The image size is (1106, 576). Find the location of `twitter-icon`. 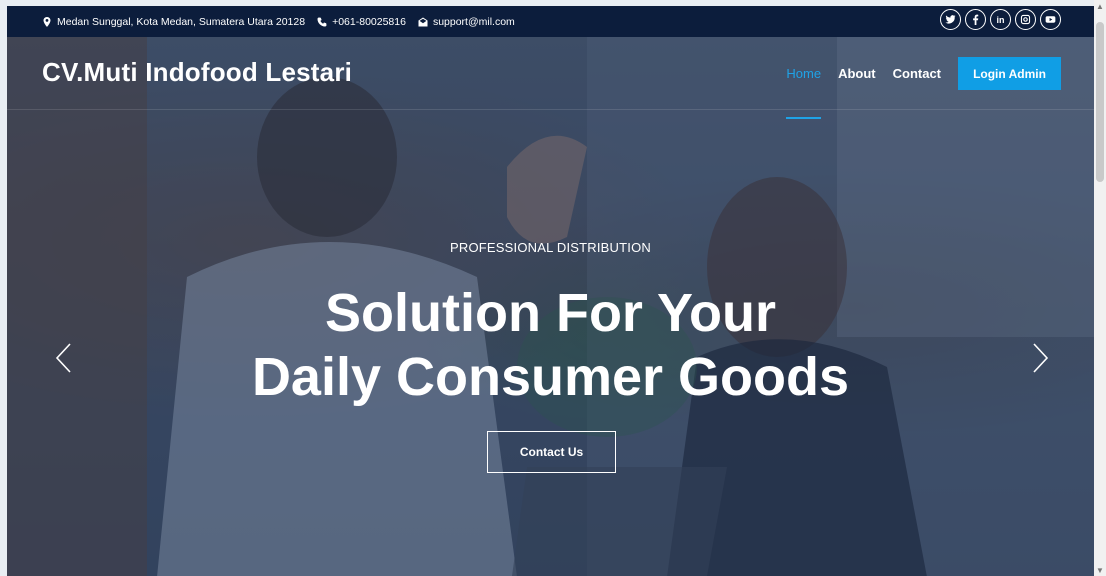

twitter-icon is located at coordinates (950, 19).